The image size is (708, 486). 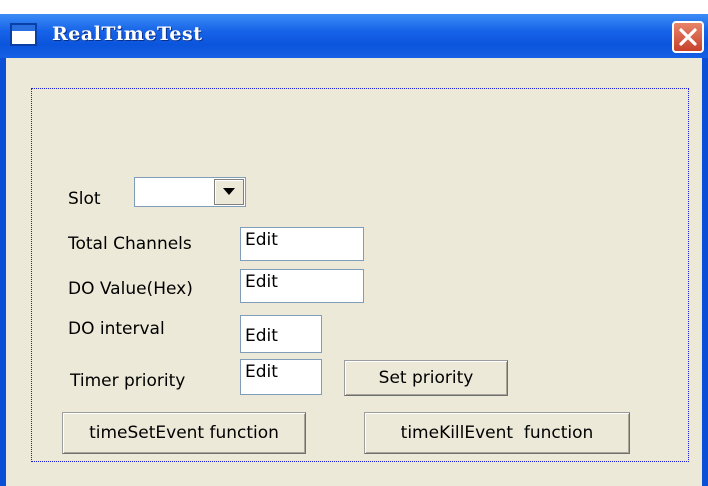 What do you see at coordinates (23, 34) in the screenshot?
I see `window-icon` at bounding box center [23, 34].